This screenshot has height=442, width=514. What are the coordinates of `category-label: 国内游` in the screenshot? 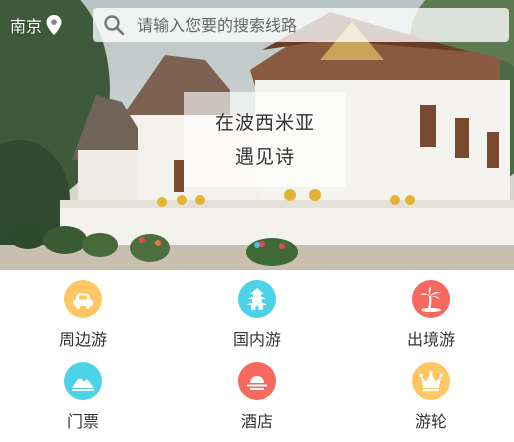 It's located at (256, 339).